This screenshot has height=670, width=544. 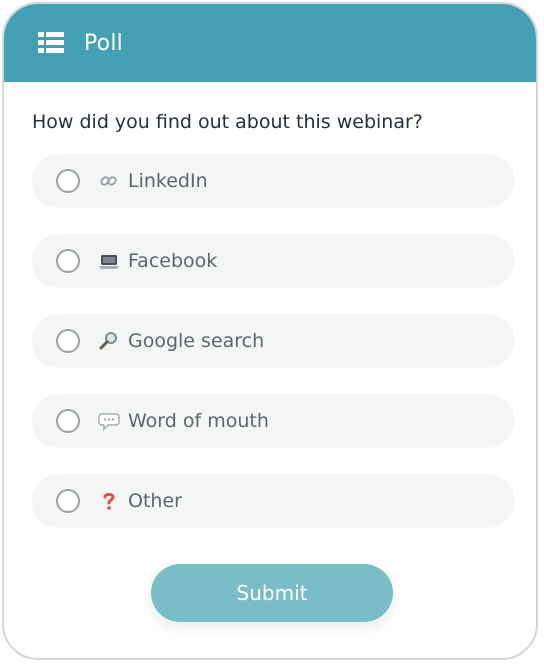 I want to click on option-google-search: Google search, so click(x=273, y=341).